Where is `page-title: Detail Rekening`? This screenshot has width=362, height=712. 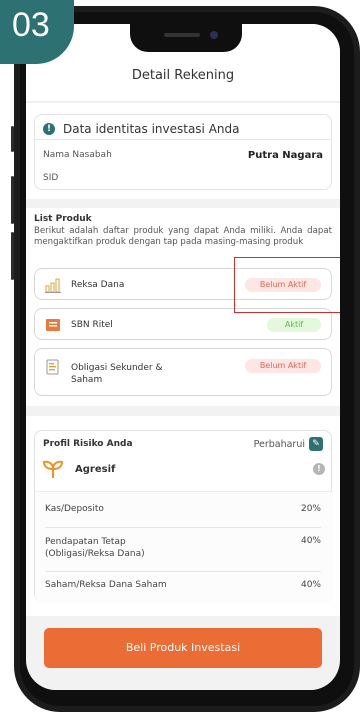
page-title: Detail Rekening is located at coordinates (183, 80).